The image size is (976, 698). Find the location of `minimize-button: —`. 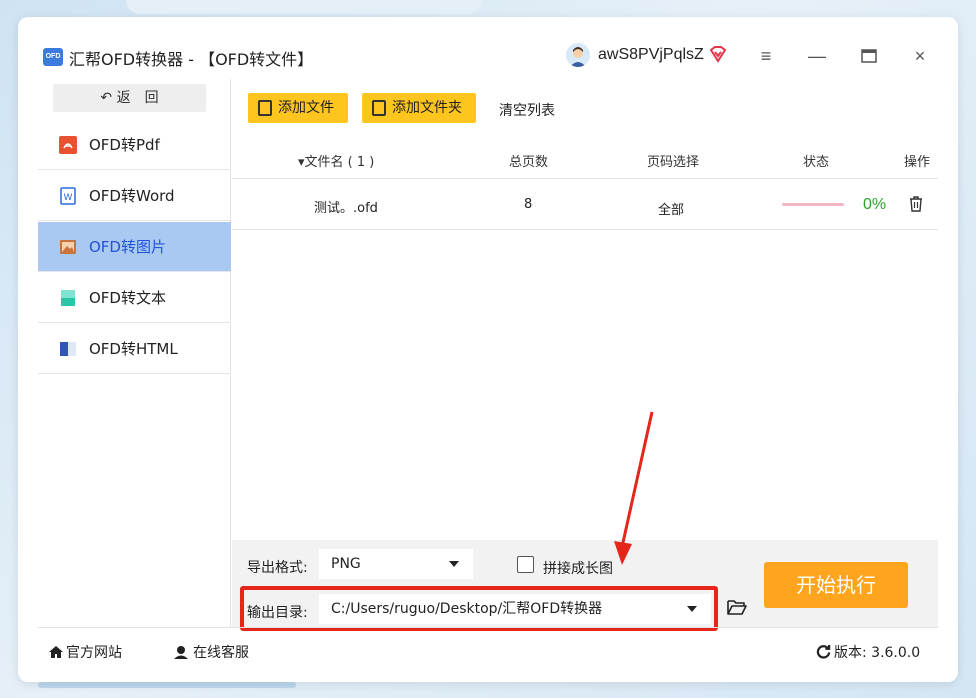

minimize-button: — is located at coordinates (817, 56).